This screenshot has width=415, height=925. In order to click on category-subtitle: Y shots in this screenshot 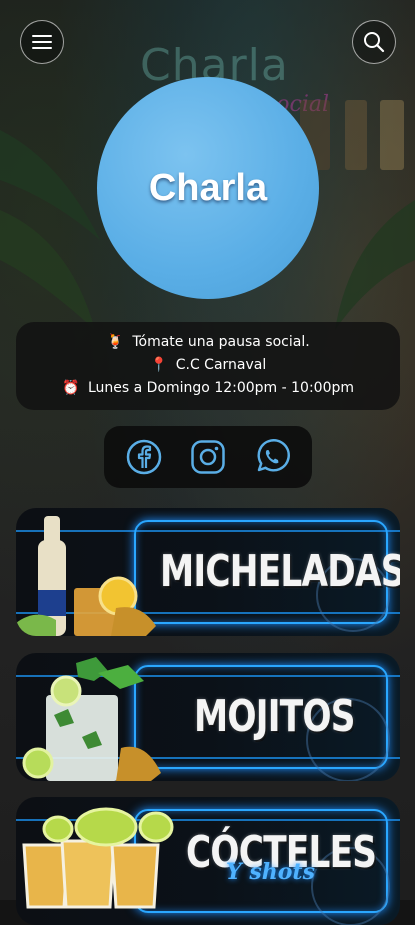, I will do `click(270, 872)`.